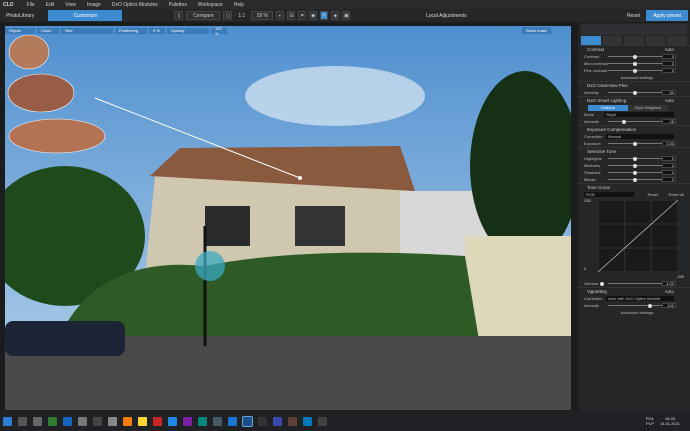 The height and width of the screenshot is (431, 690). Describe the element at coordinates (634, 151) in the screenshot. I see `section-selective-tone: Selective Tone` at that location.